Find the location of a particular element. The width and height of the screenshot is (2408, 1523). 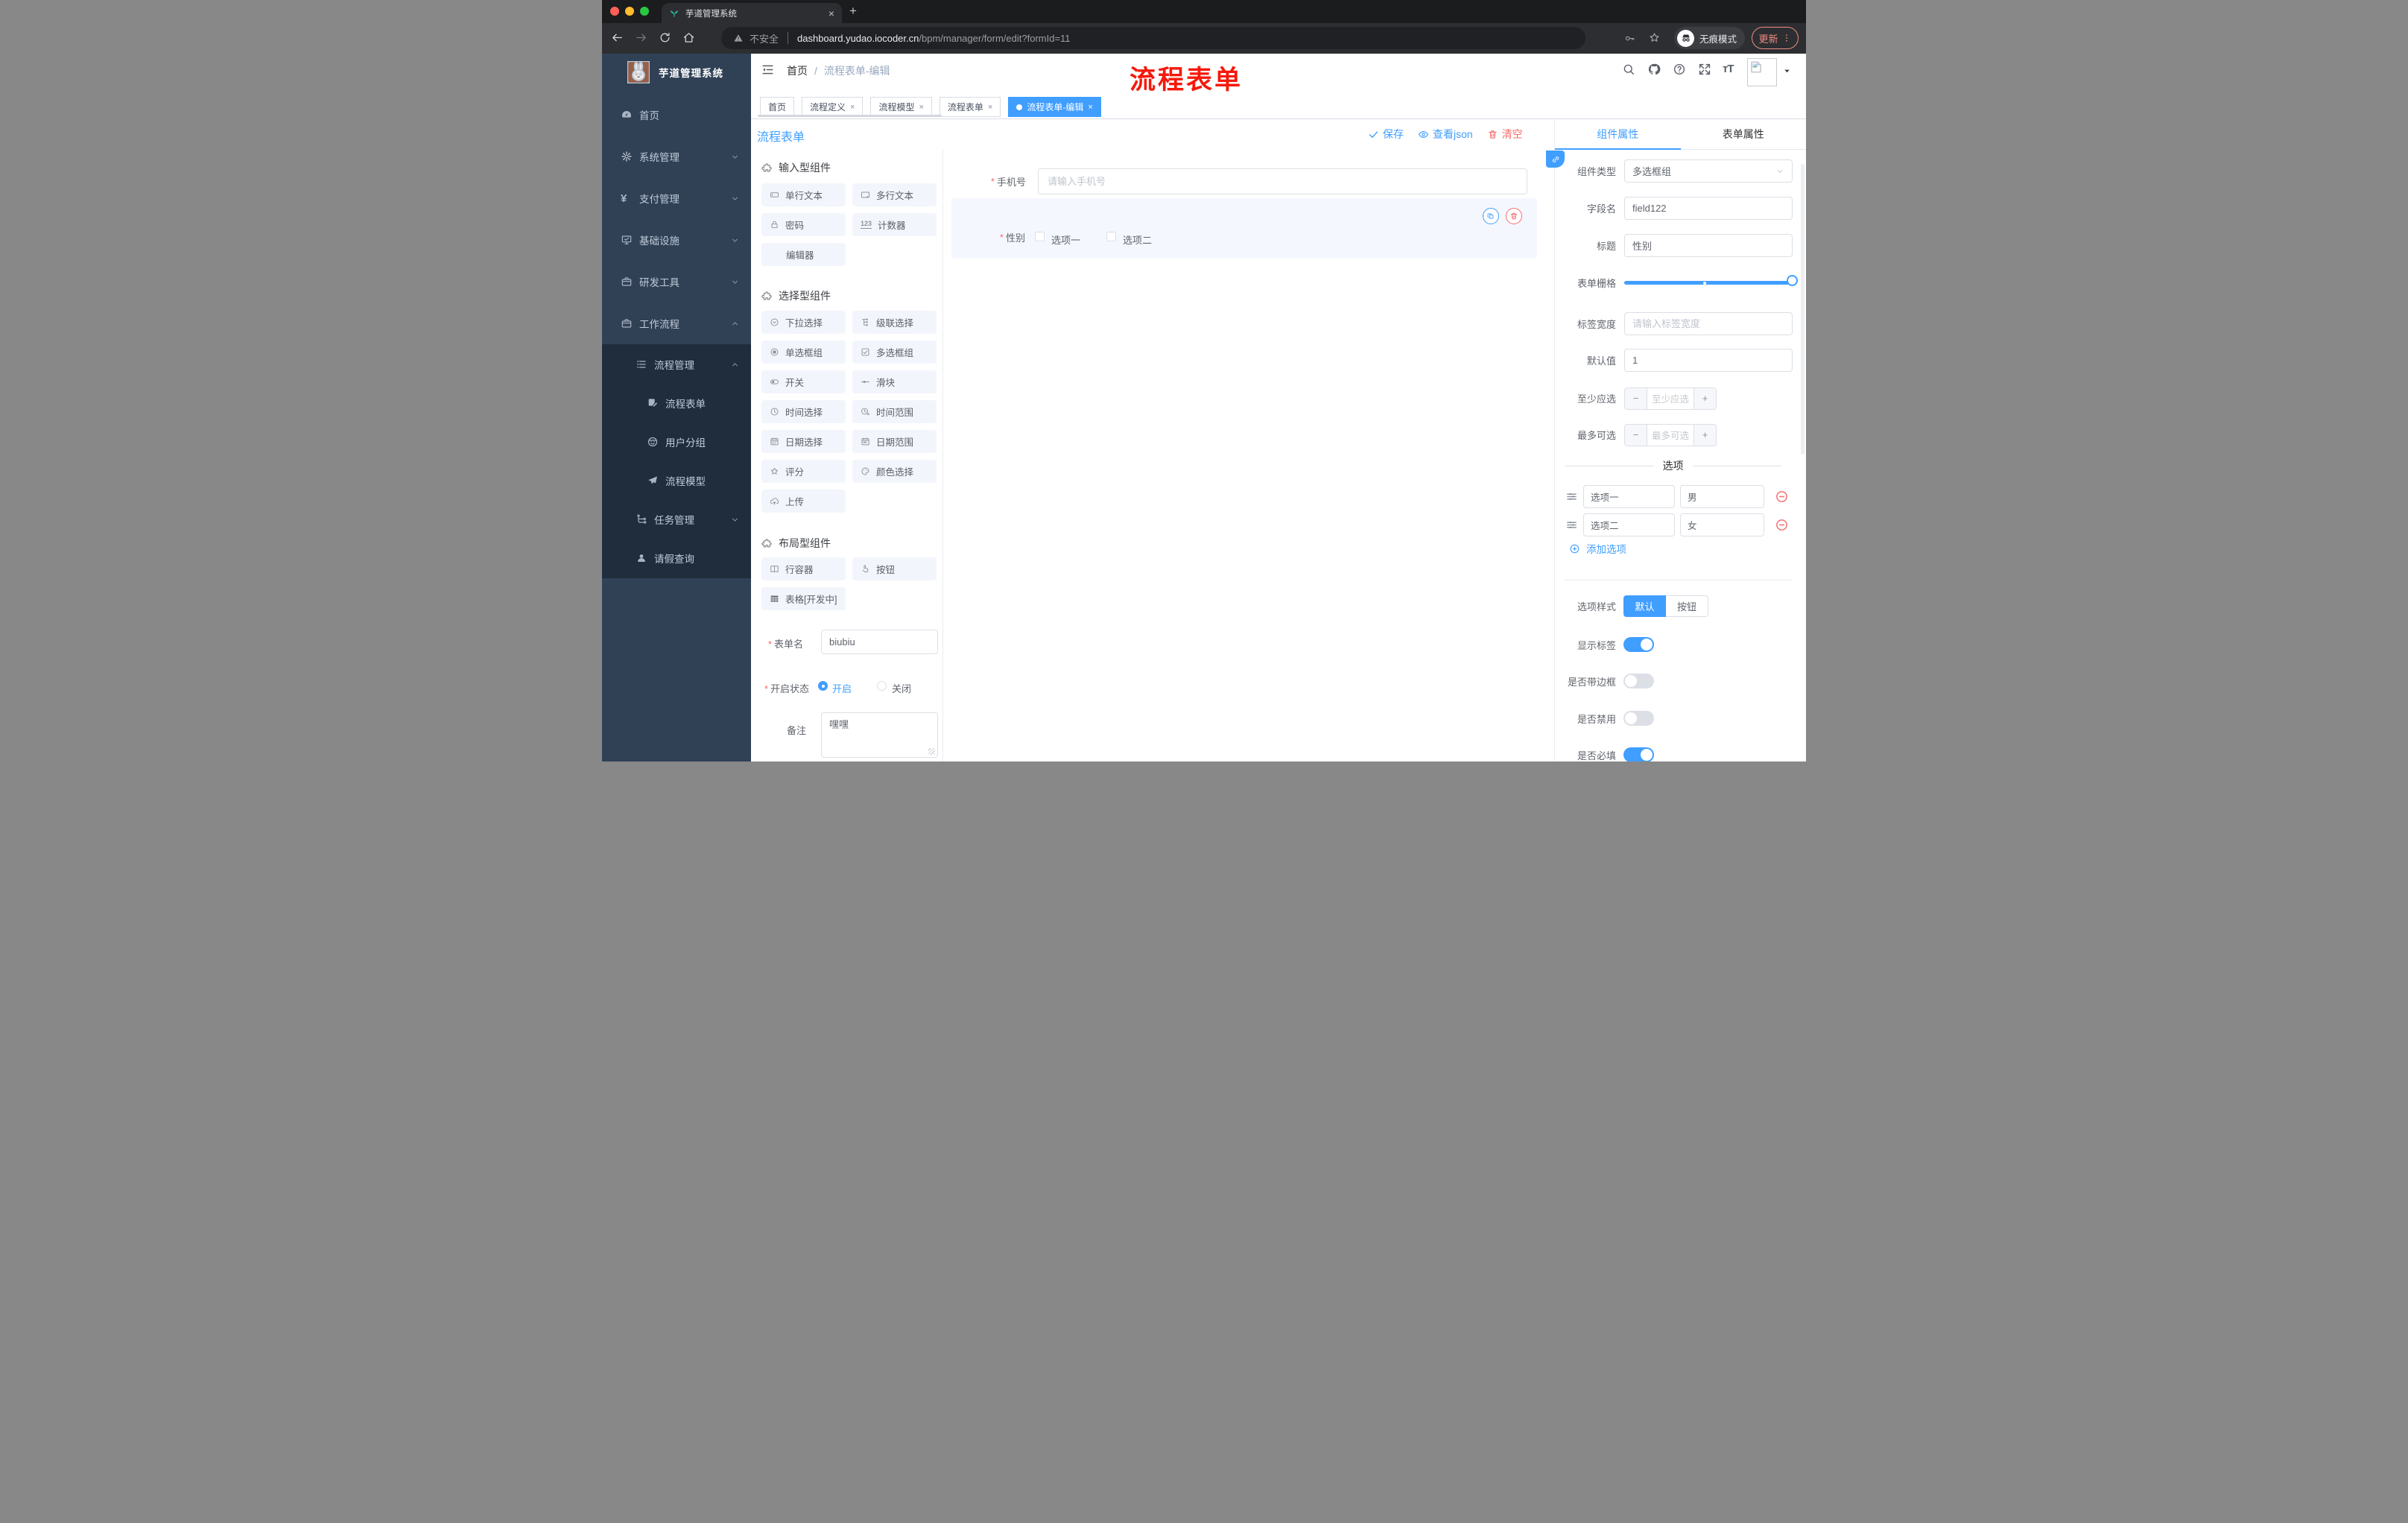

palette-item-editor: 编辑器 is located at coordinates (803, 255).